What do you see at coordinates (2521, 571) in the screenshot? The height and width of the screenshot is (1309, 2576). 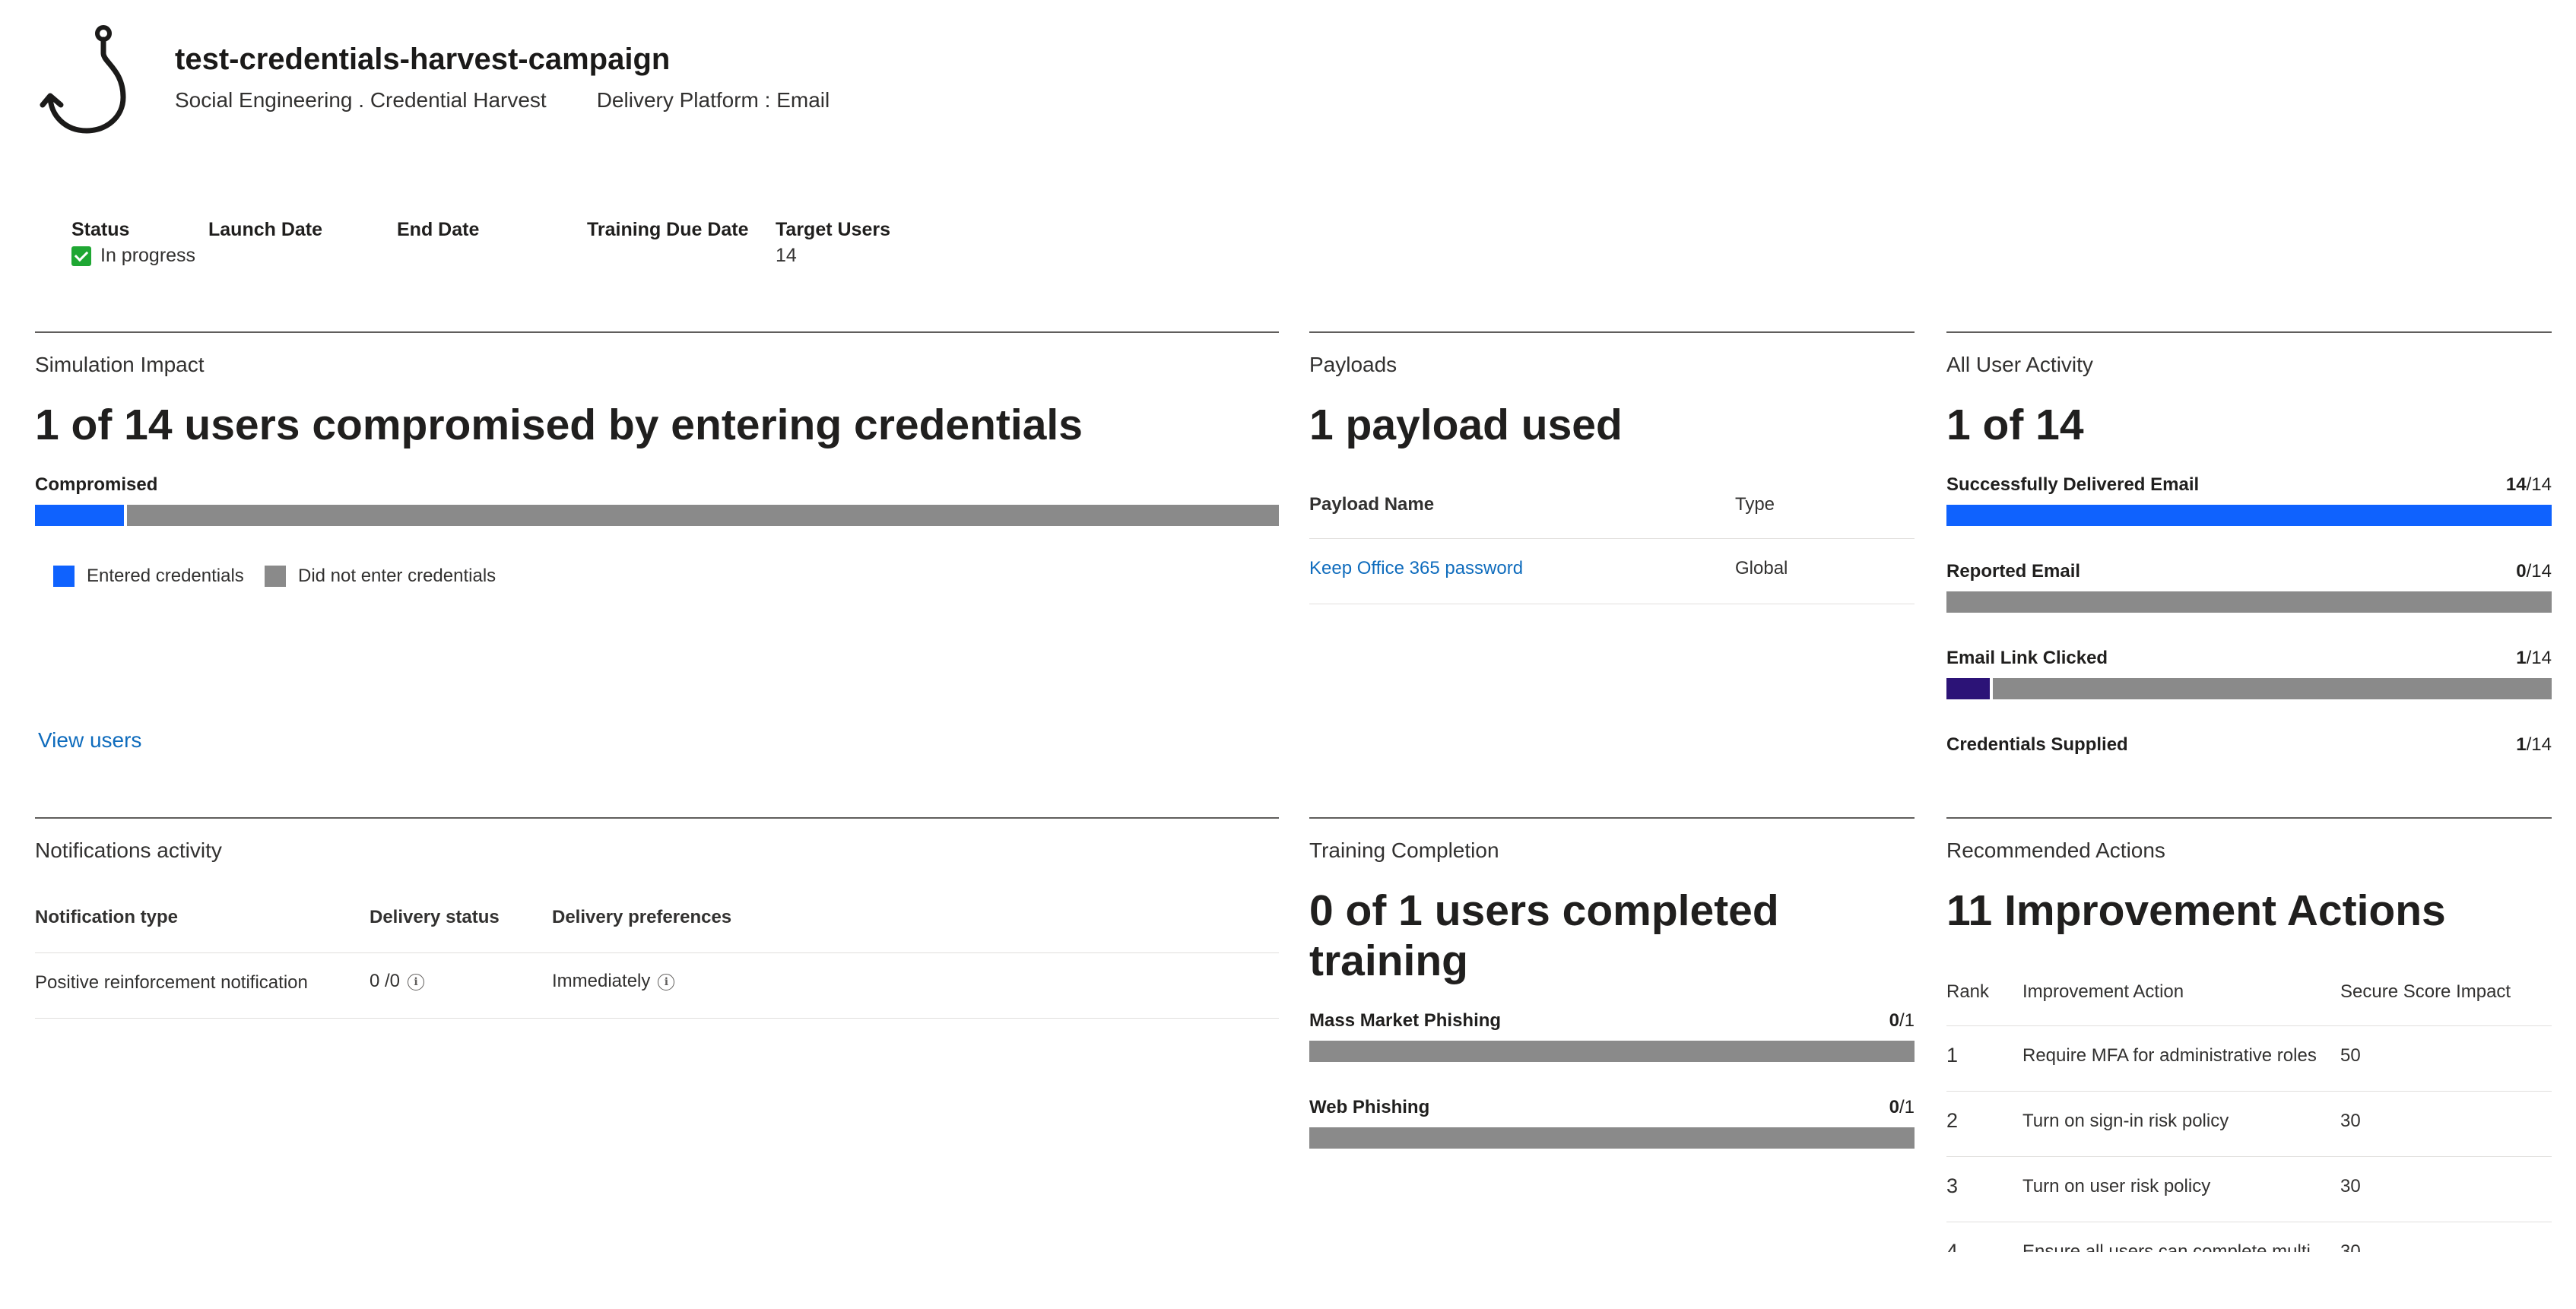 I see `activity-count-value: 0` at bounding box center [2521, 571].